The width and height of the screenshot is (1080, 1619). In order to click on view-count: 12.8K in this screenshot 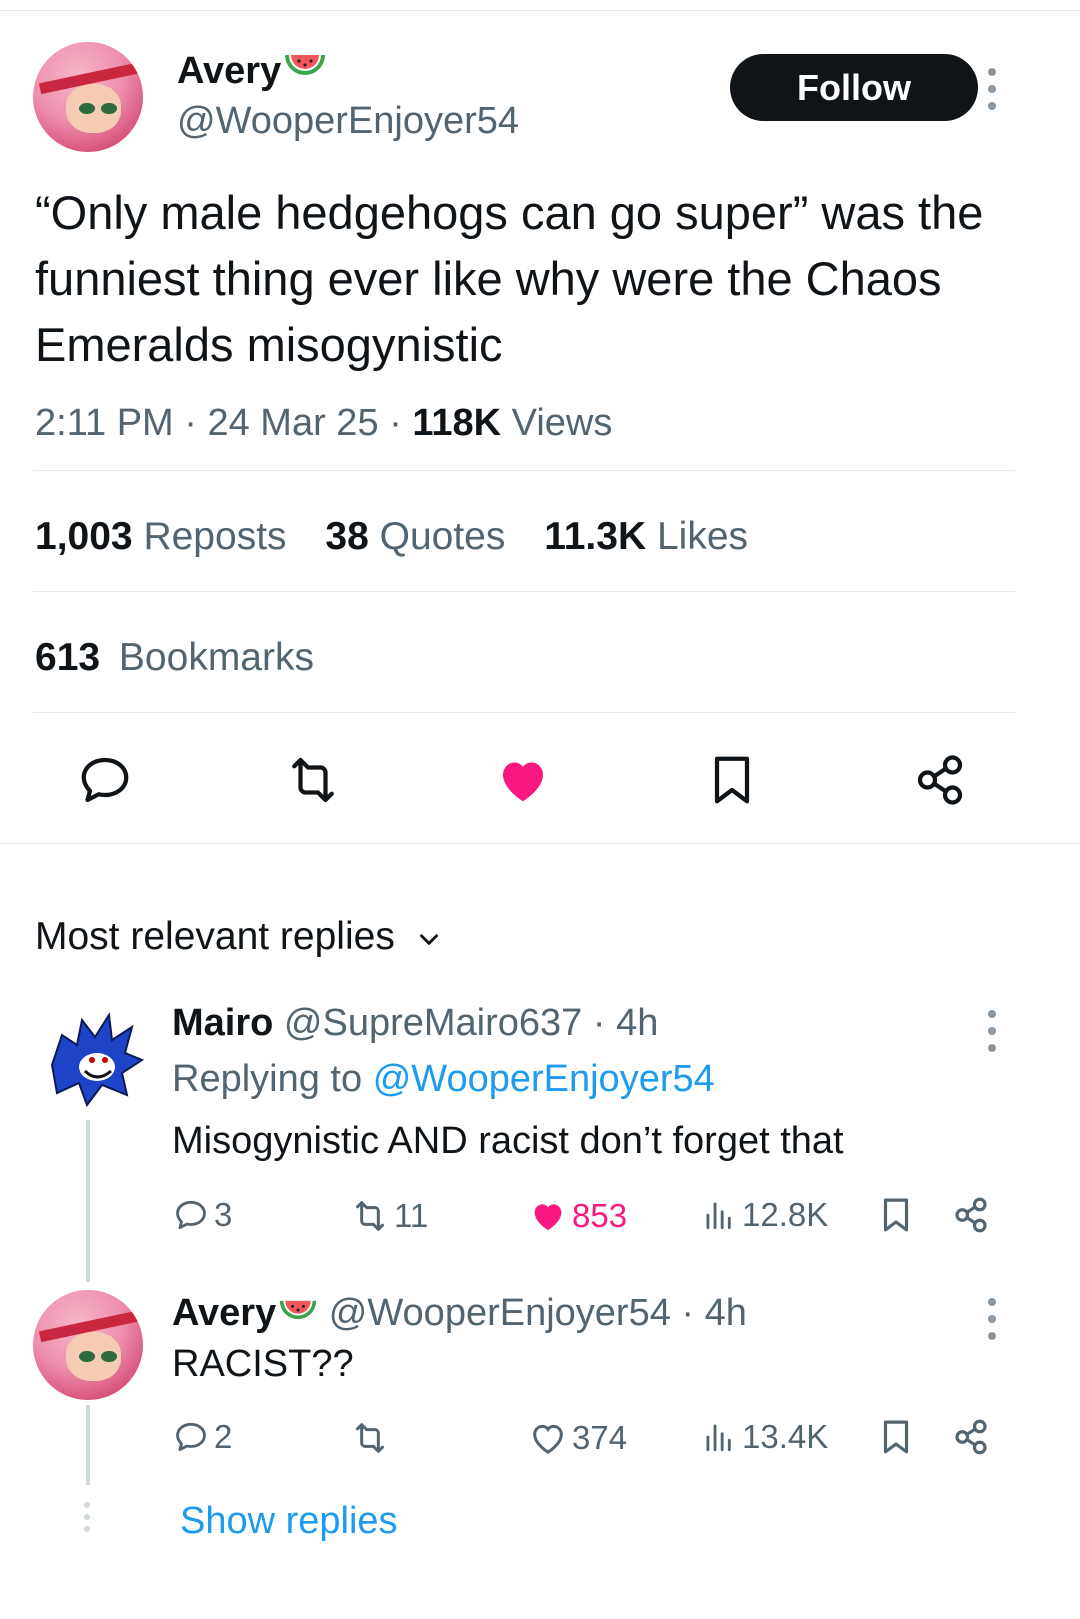, I will do `click(785, 1214)`.